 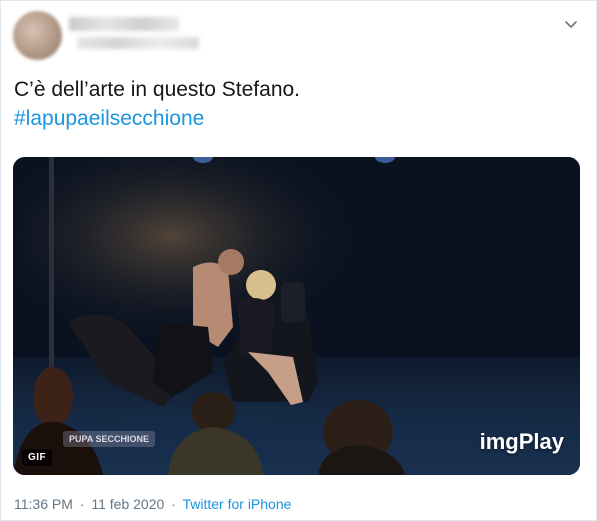 I want to click on chevron-down-icon, so click(x=571, y=24).